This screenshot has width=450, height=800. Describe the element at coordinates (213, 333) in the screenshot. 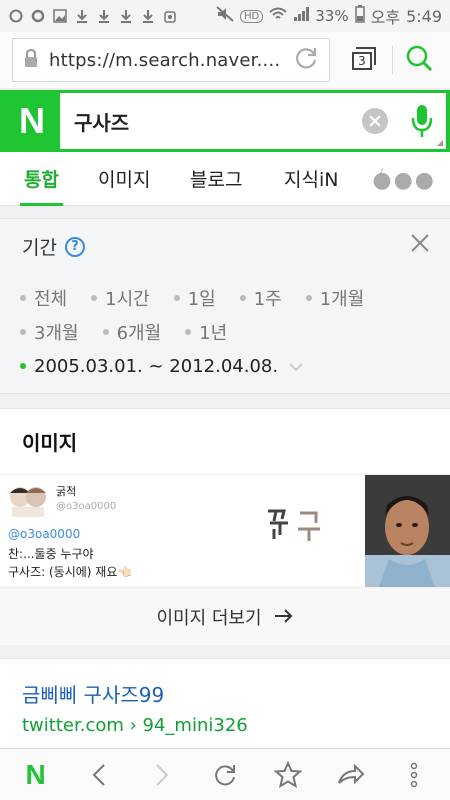

I see `option-label: 1년` at that location.